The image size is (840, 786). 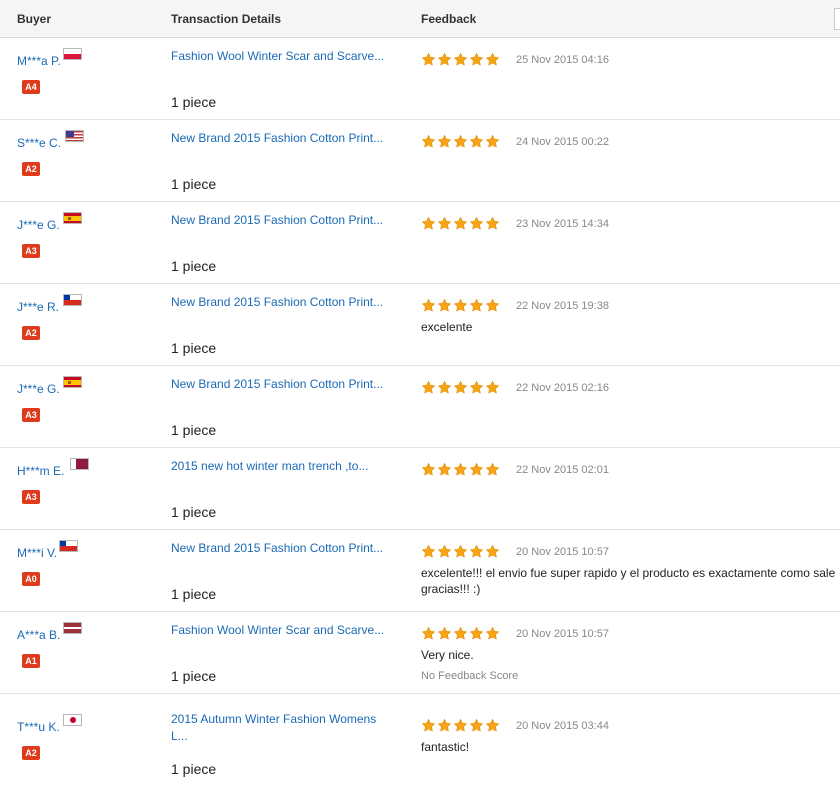 What do you see at coordinates (34, 19) in the screenshot?
I see `buyer-column-header: Buyer` at bounding box center [34, 19].